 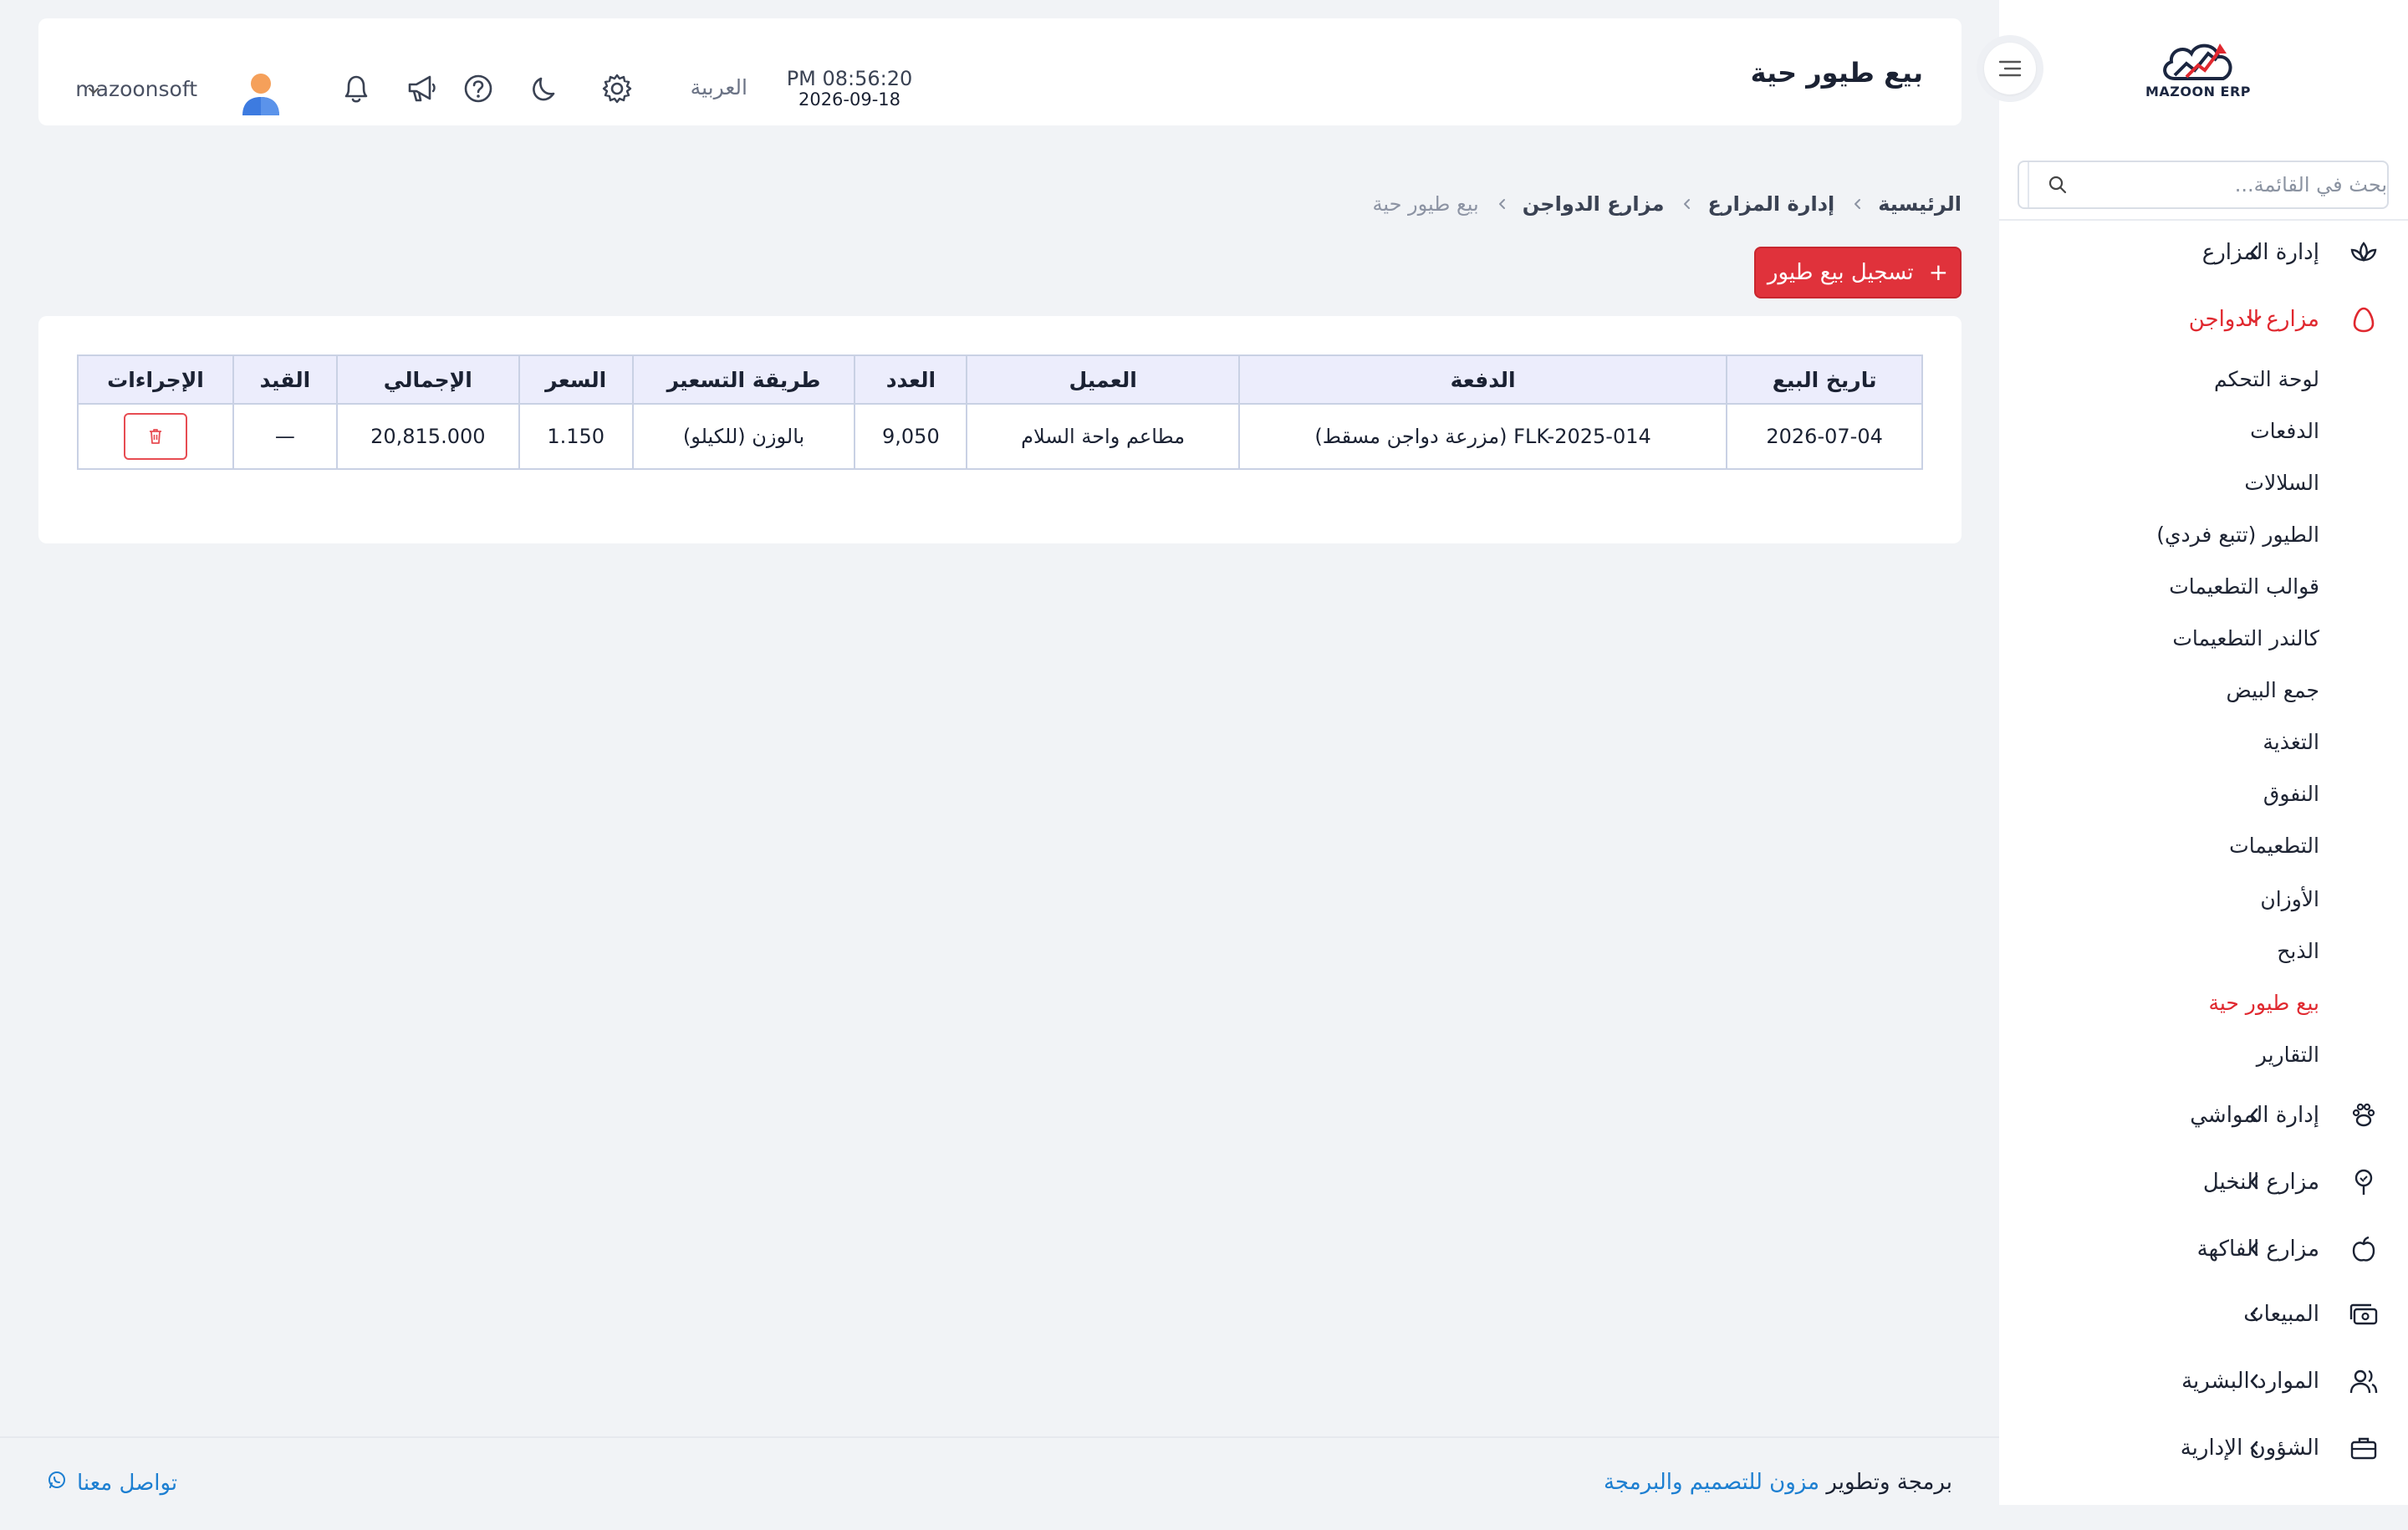 What do you see at coordinates (1824, 379) in the screenshot?
I see `col-sale-date: تاريخ البيع` at bounding box center [1824, 379].